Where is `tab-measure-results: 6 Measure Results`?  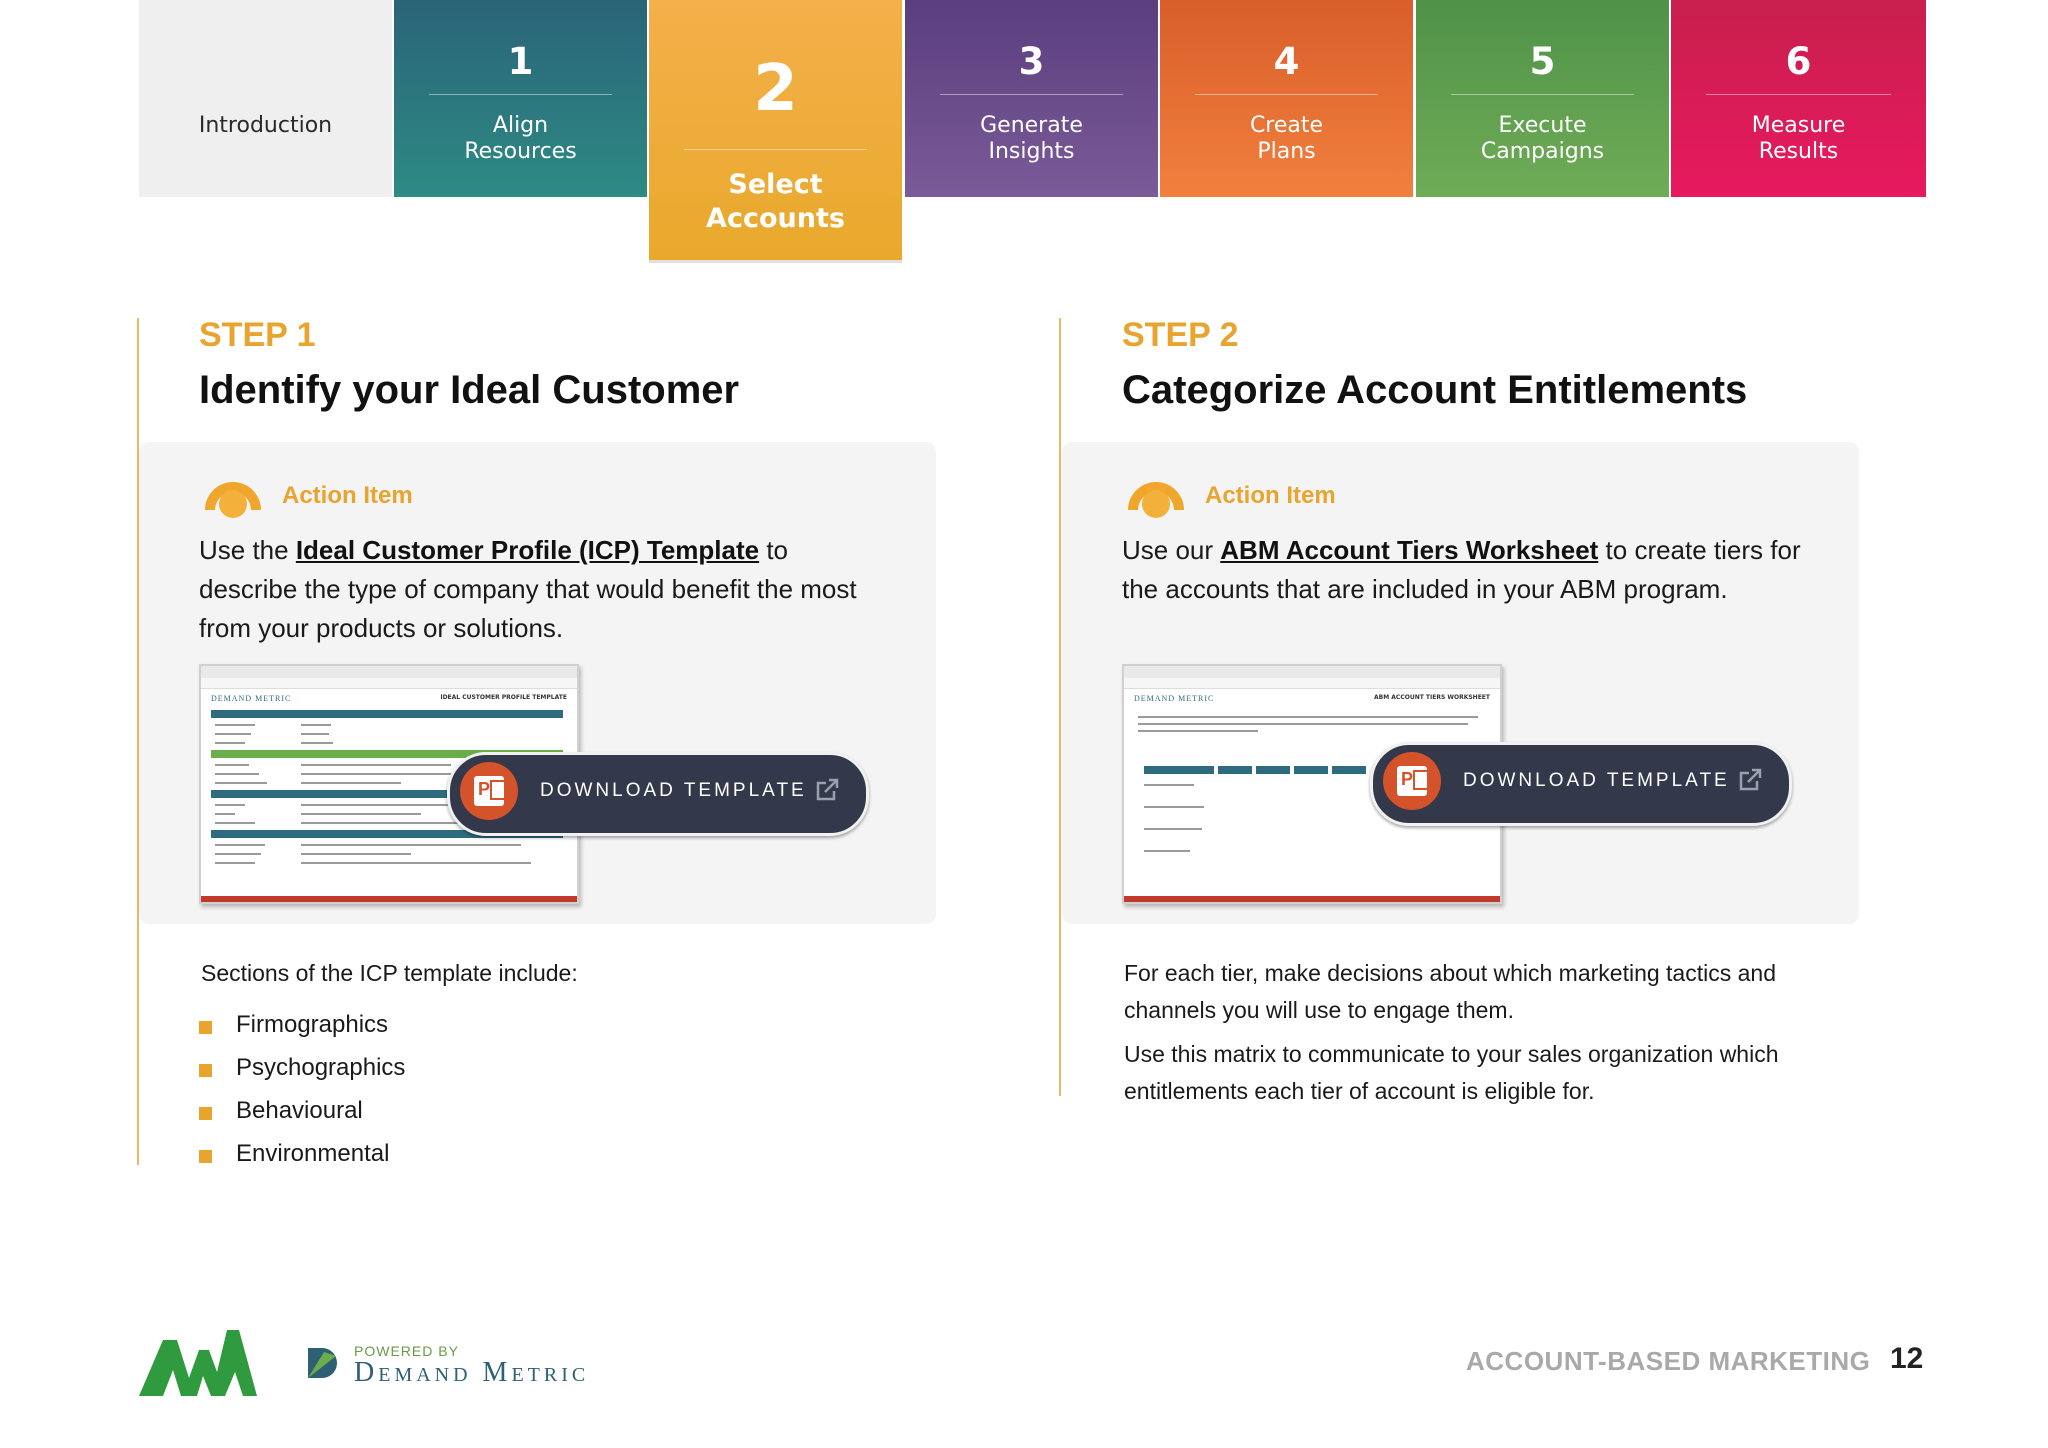 tab-measure-results: 6 Measure Results is located at coordinates (1798, 98).